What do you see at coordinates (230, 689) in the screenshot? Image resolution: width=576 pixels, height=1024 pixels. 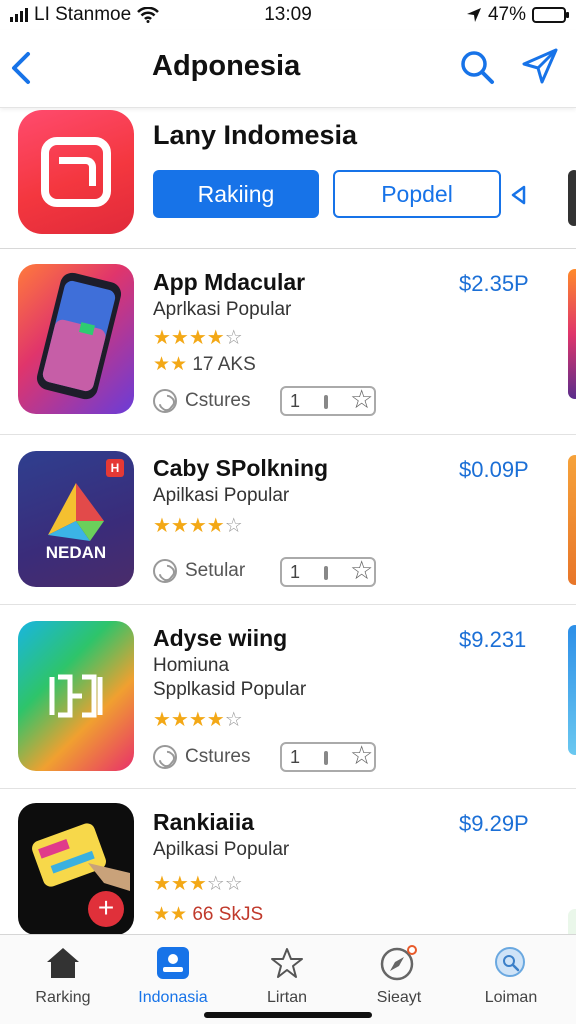 I see `app-subtitle-secondary: Spplkasid Popular` at bounding box center [230, 689].